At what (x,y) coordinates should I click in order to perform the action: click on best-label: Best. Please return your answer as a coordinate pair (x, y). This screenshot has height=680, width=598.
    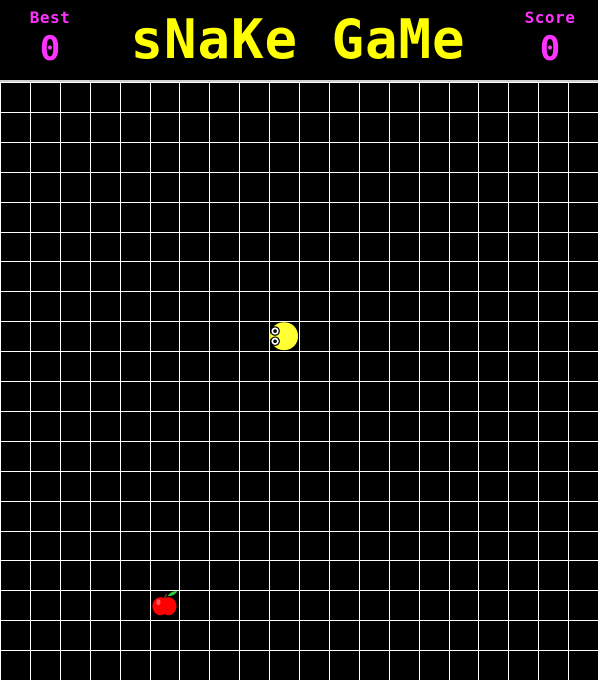
    Looking at the image, I should click on (50, 17).